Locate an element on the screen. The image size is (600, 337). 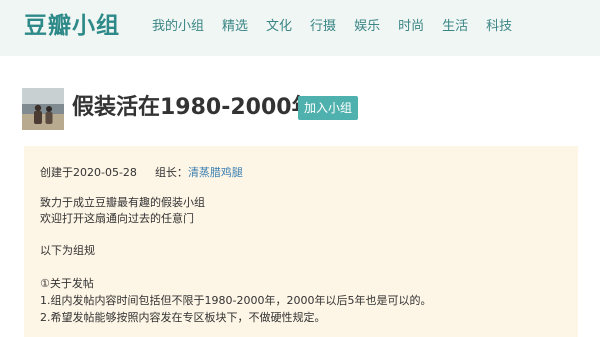
group-meta: 创建于2020-05-28 组长：清蒸腊鸡腿 is located at coordinates (141, 173).